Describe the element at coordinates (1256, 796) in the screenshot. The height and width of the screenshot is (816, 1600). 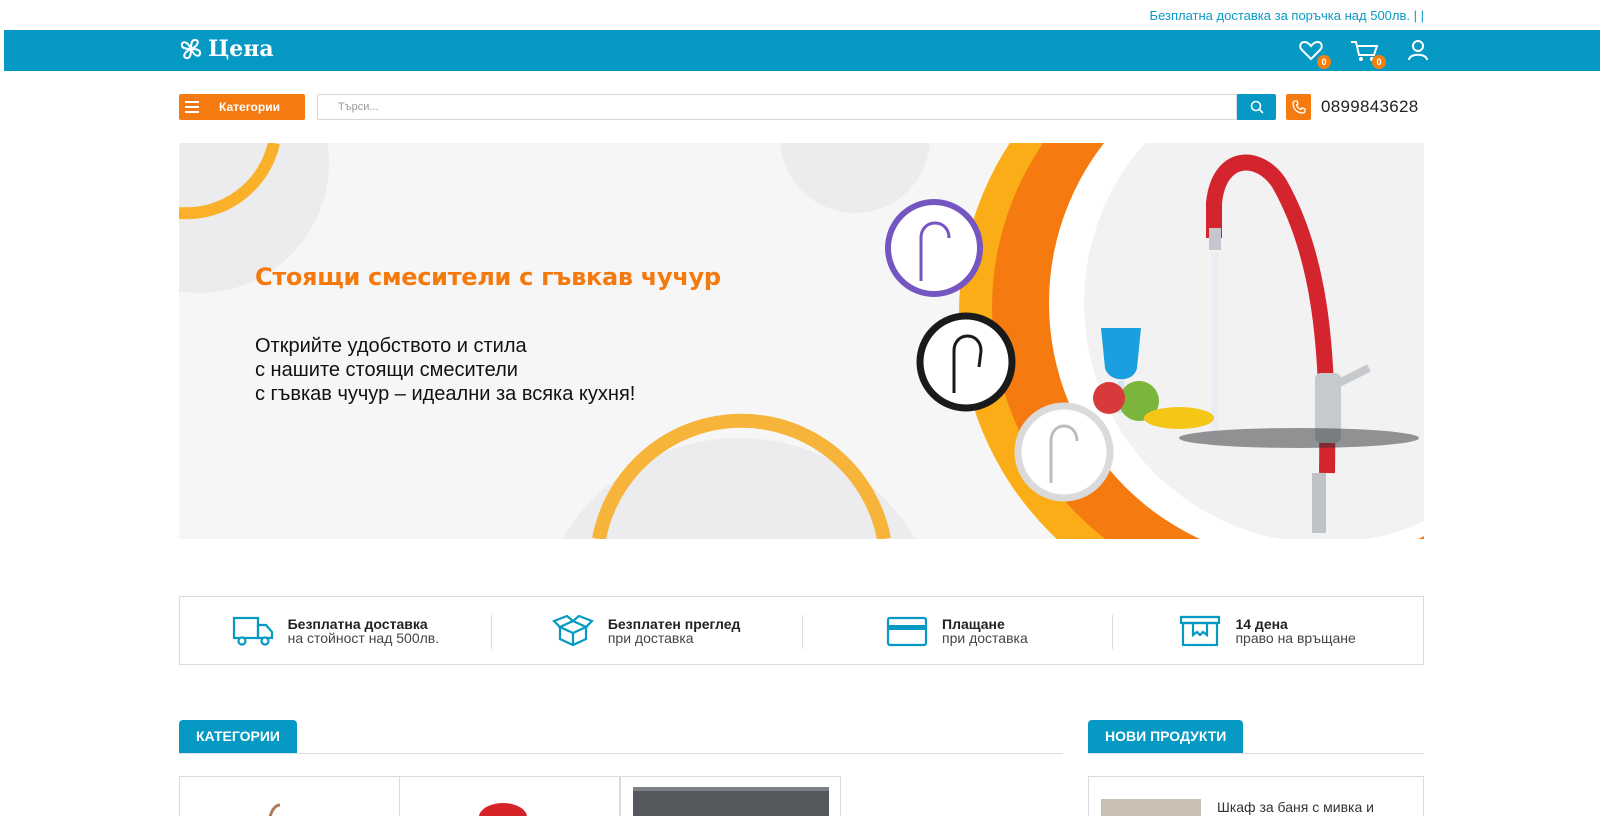
I see `new-product-card: Шкаф за баня с мивка и` at that location.